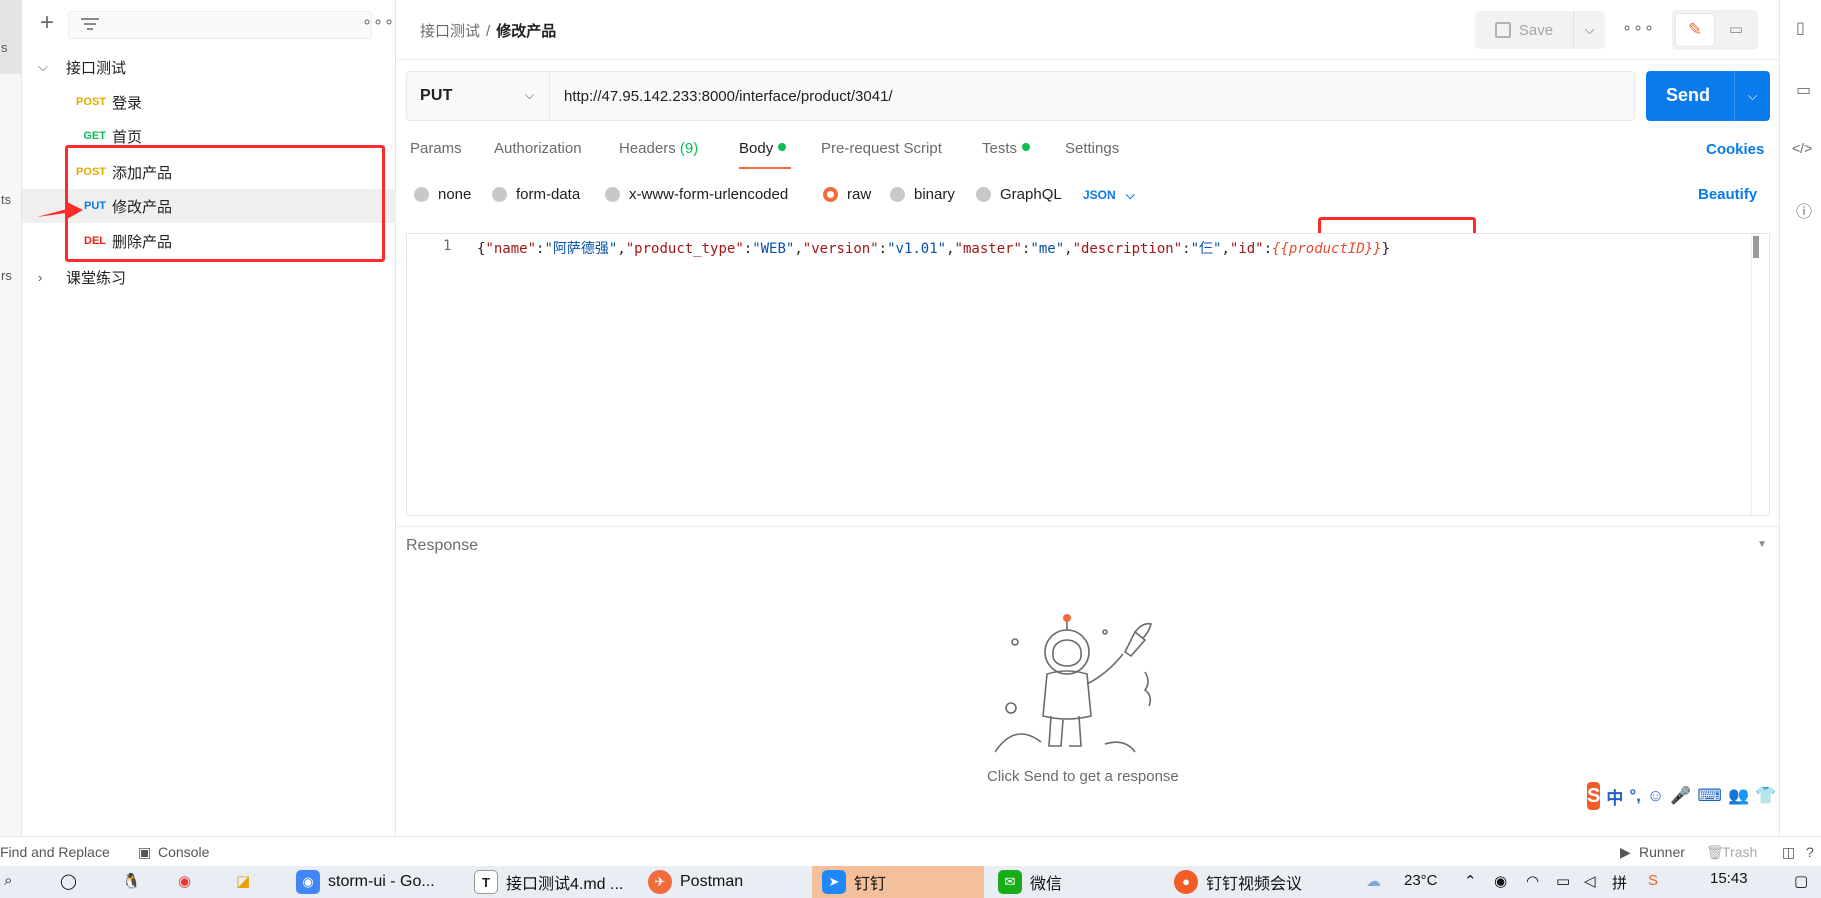 This screenshot has width=1821, height=898. What do you see at coordinates (1680, 796) in the screenshot?
I see `ime-voice-icon: 🎤` at bounding box center [1680, 796].